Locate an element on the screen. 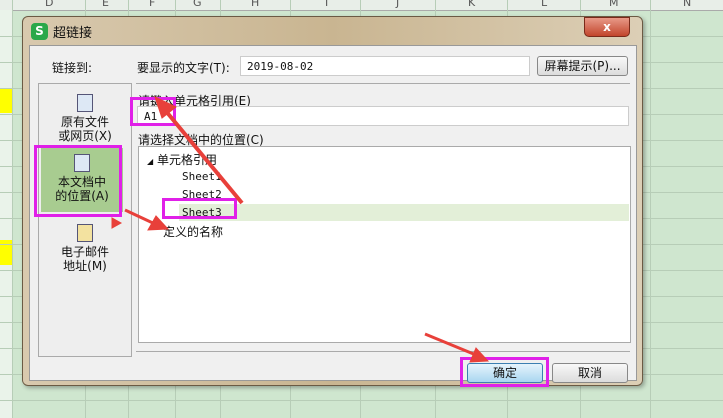 This screenshot has width=723, height=418. play-triangle-icon is located at coordinates (117, 223).